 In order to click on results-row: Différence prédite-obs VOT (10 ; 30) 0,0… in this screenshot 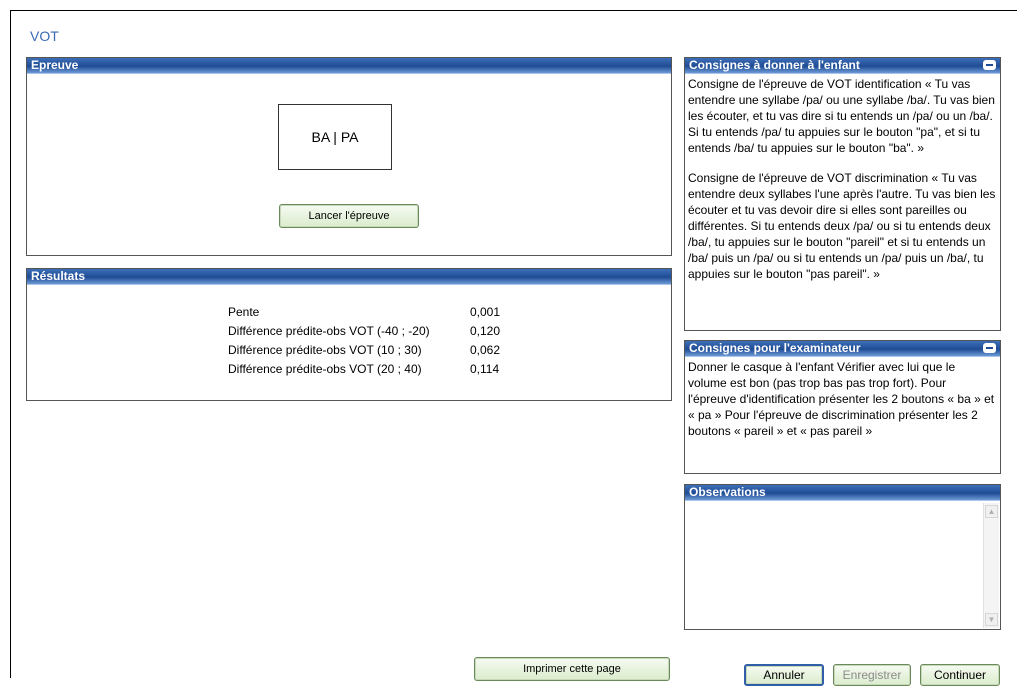, I will do `click(379, 350)`.